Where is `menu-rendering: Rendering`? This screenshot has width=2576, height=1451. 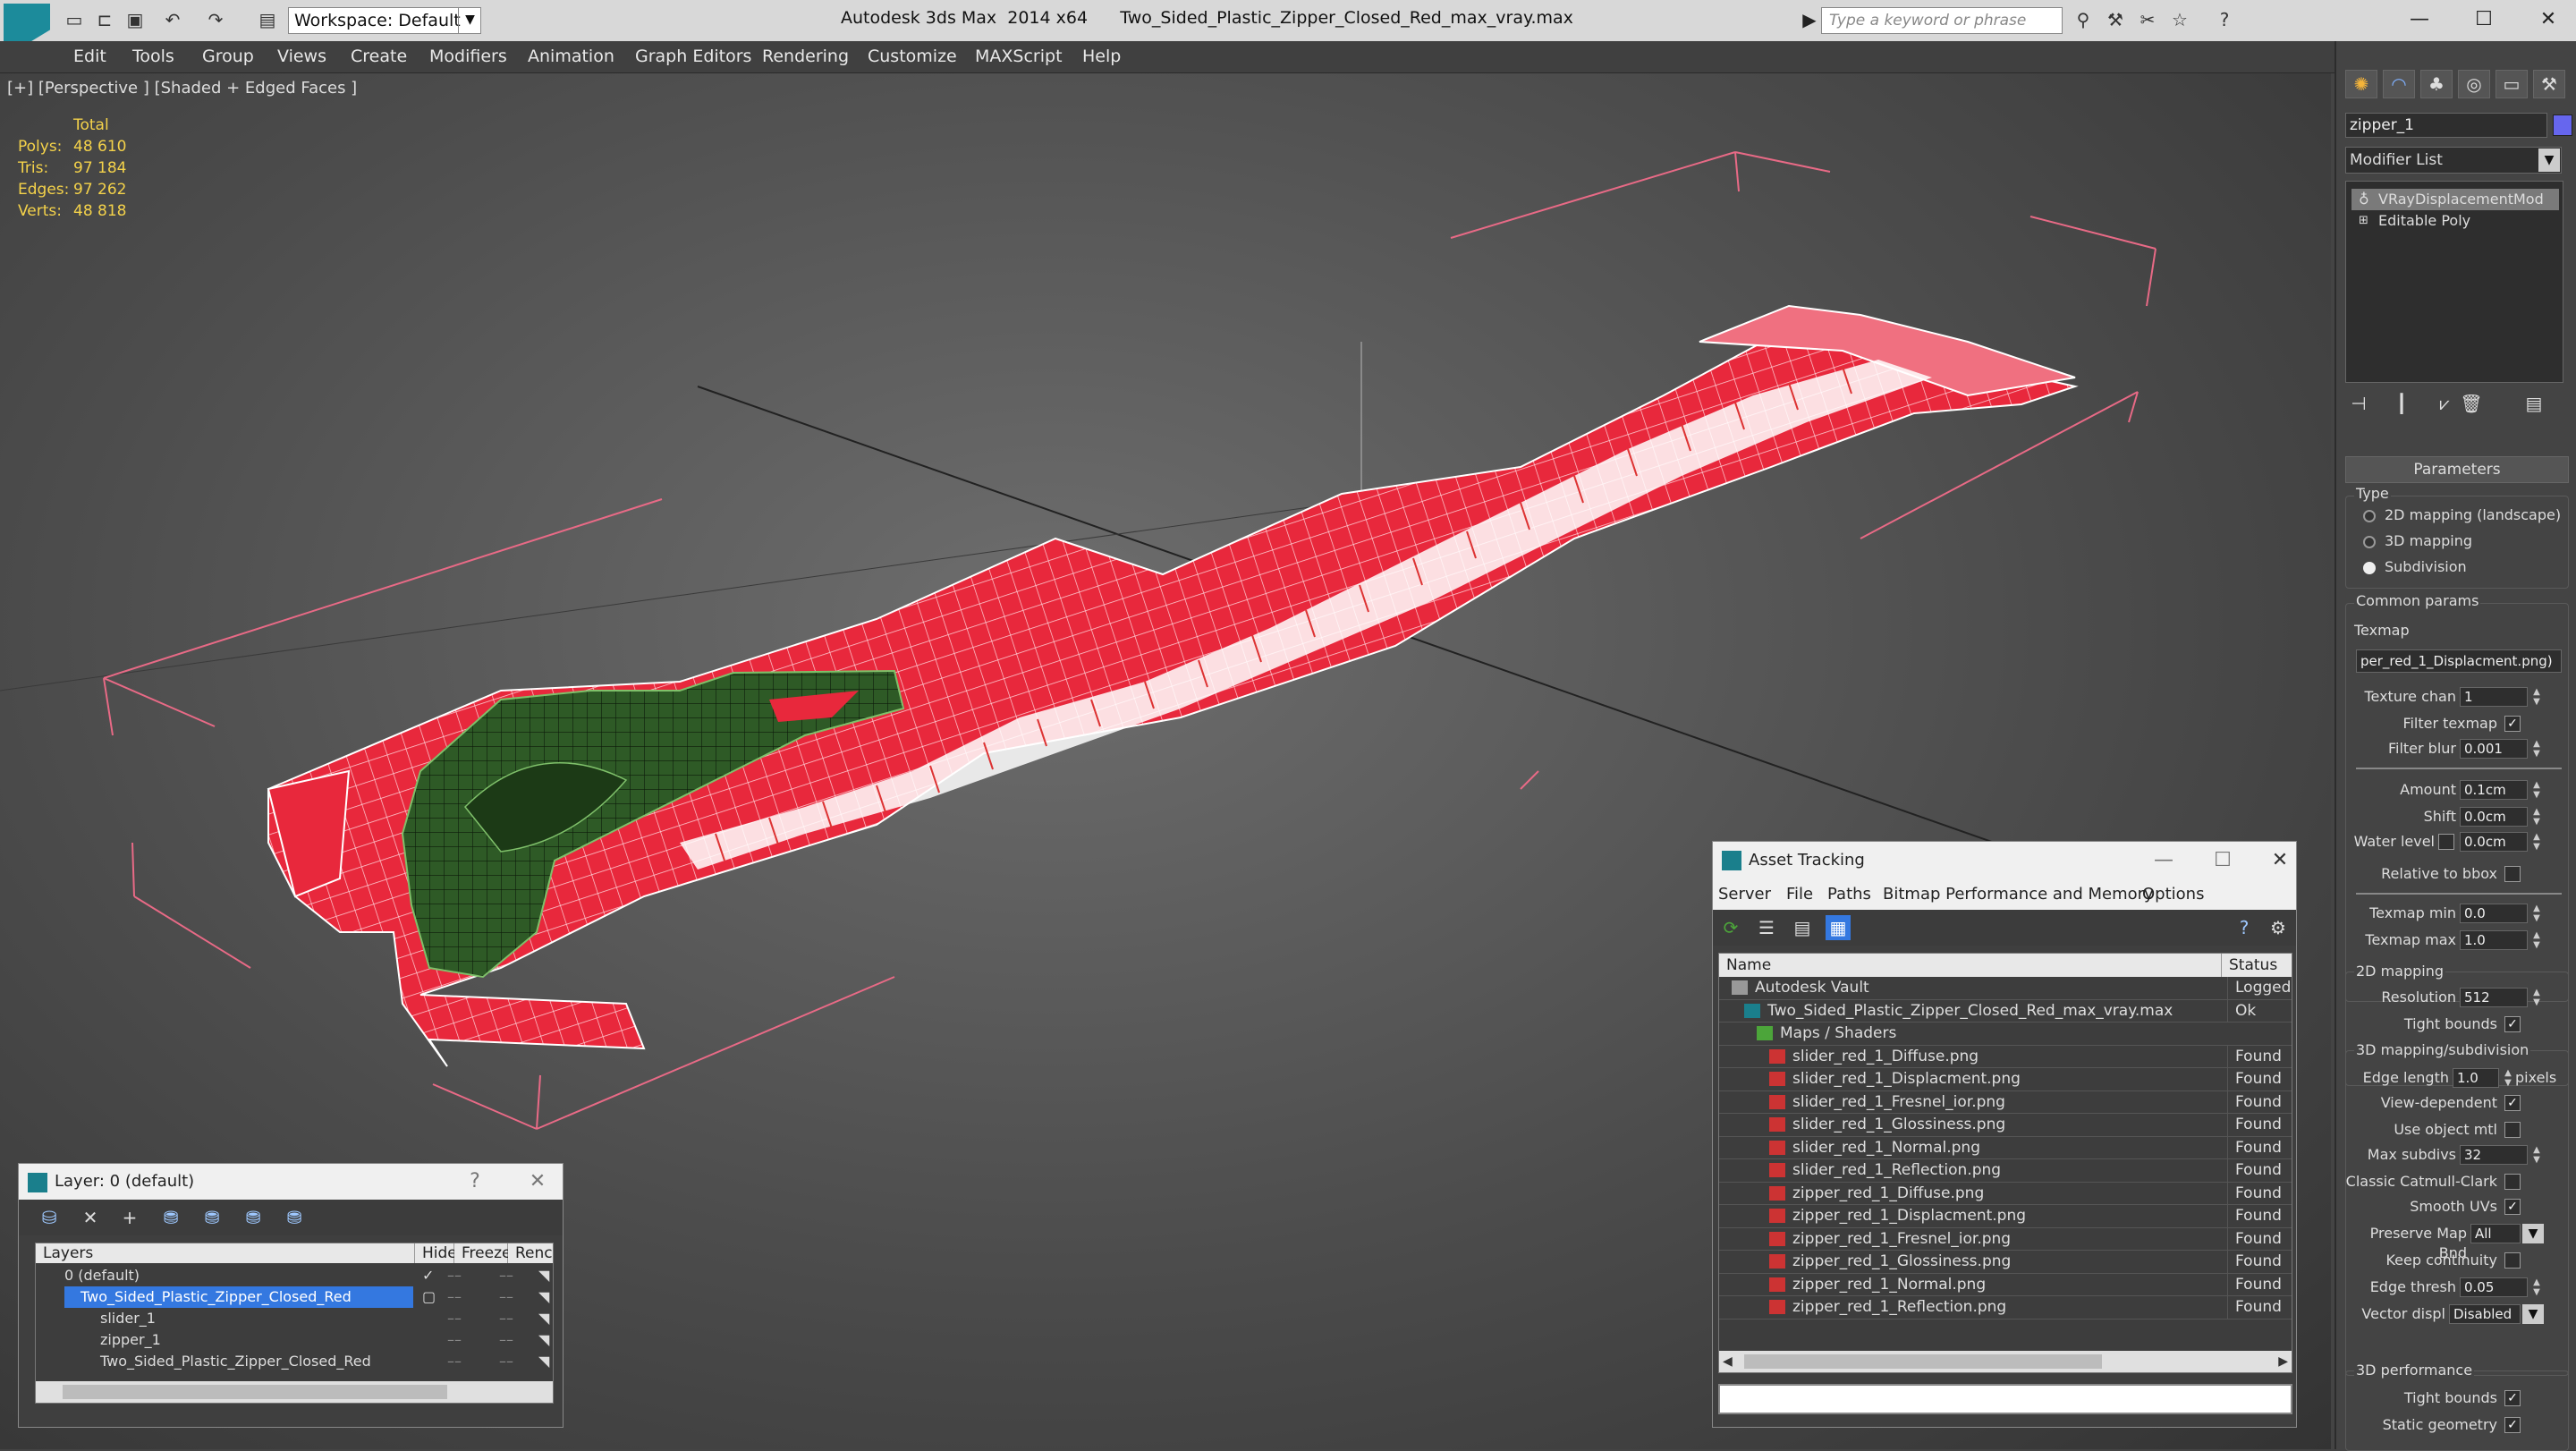
menu-rendering: Rendering is located at coordinates (805, 56).